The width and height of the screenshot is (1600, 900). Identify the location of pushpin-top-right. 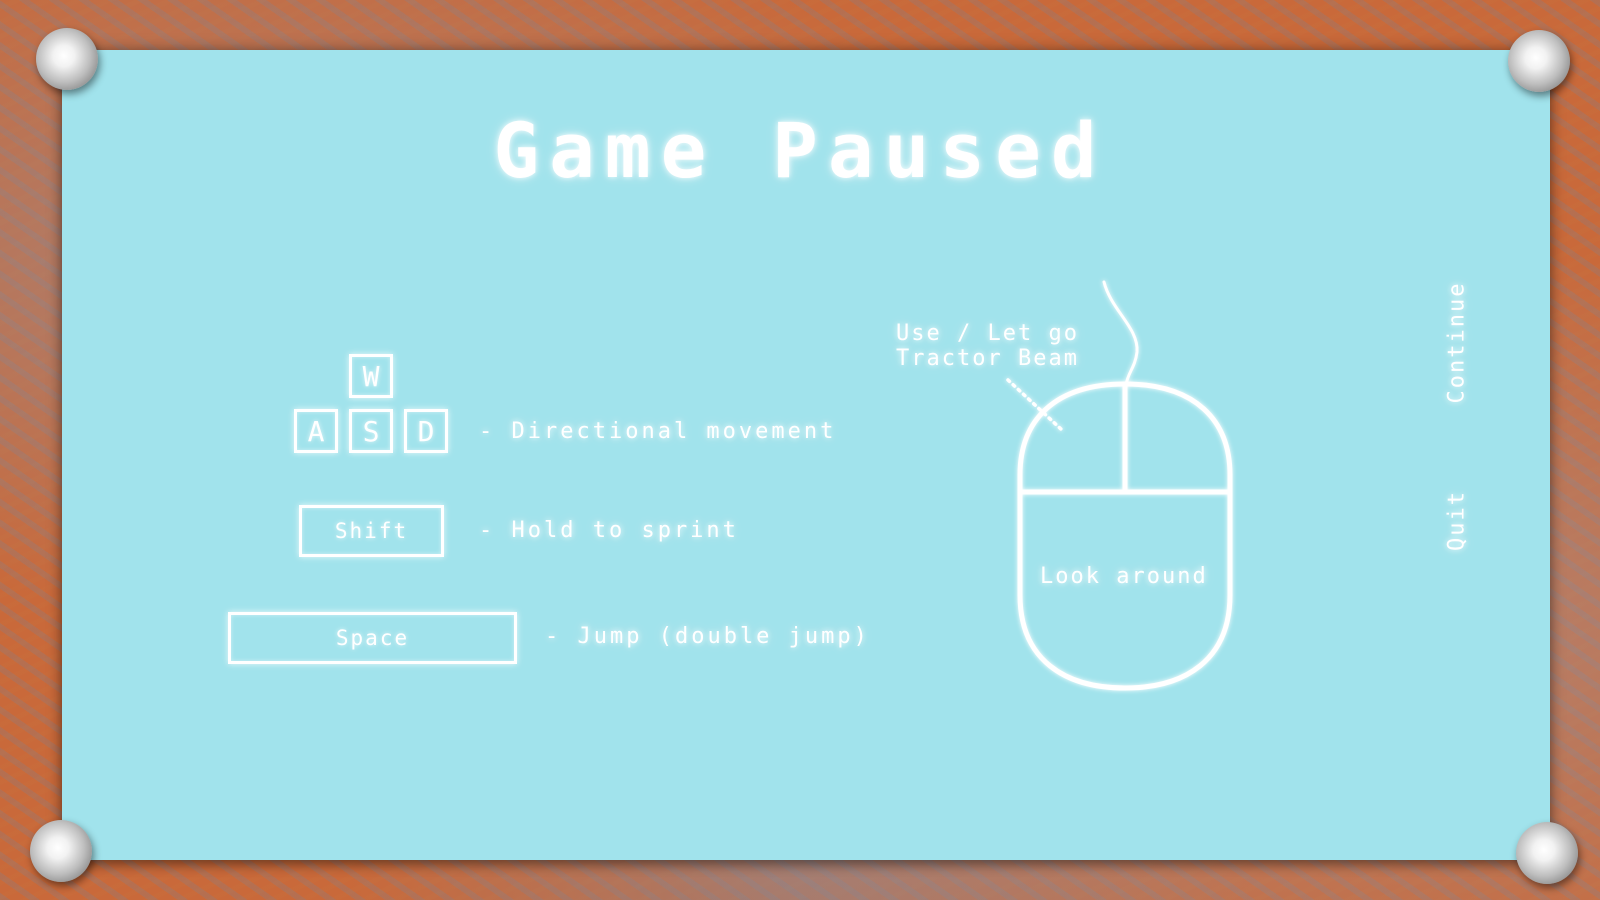
(1539, 61).